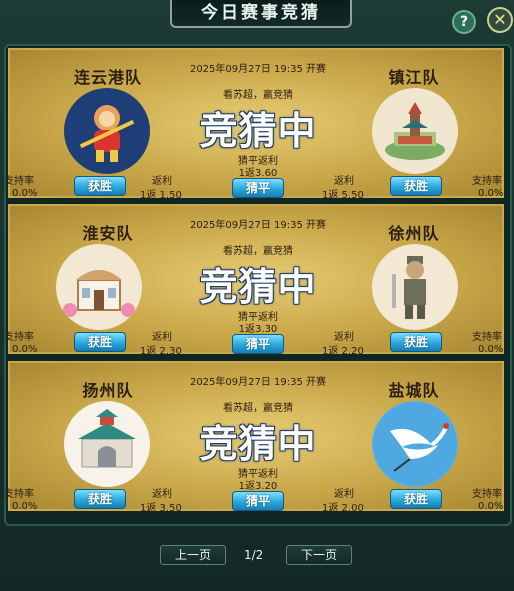  Describe the element at coordinates (99, 287) in the screenshot. I see `building-icon` at that location.